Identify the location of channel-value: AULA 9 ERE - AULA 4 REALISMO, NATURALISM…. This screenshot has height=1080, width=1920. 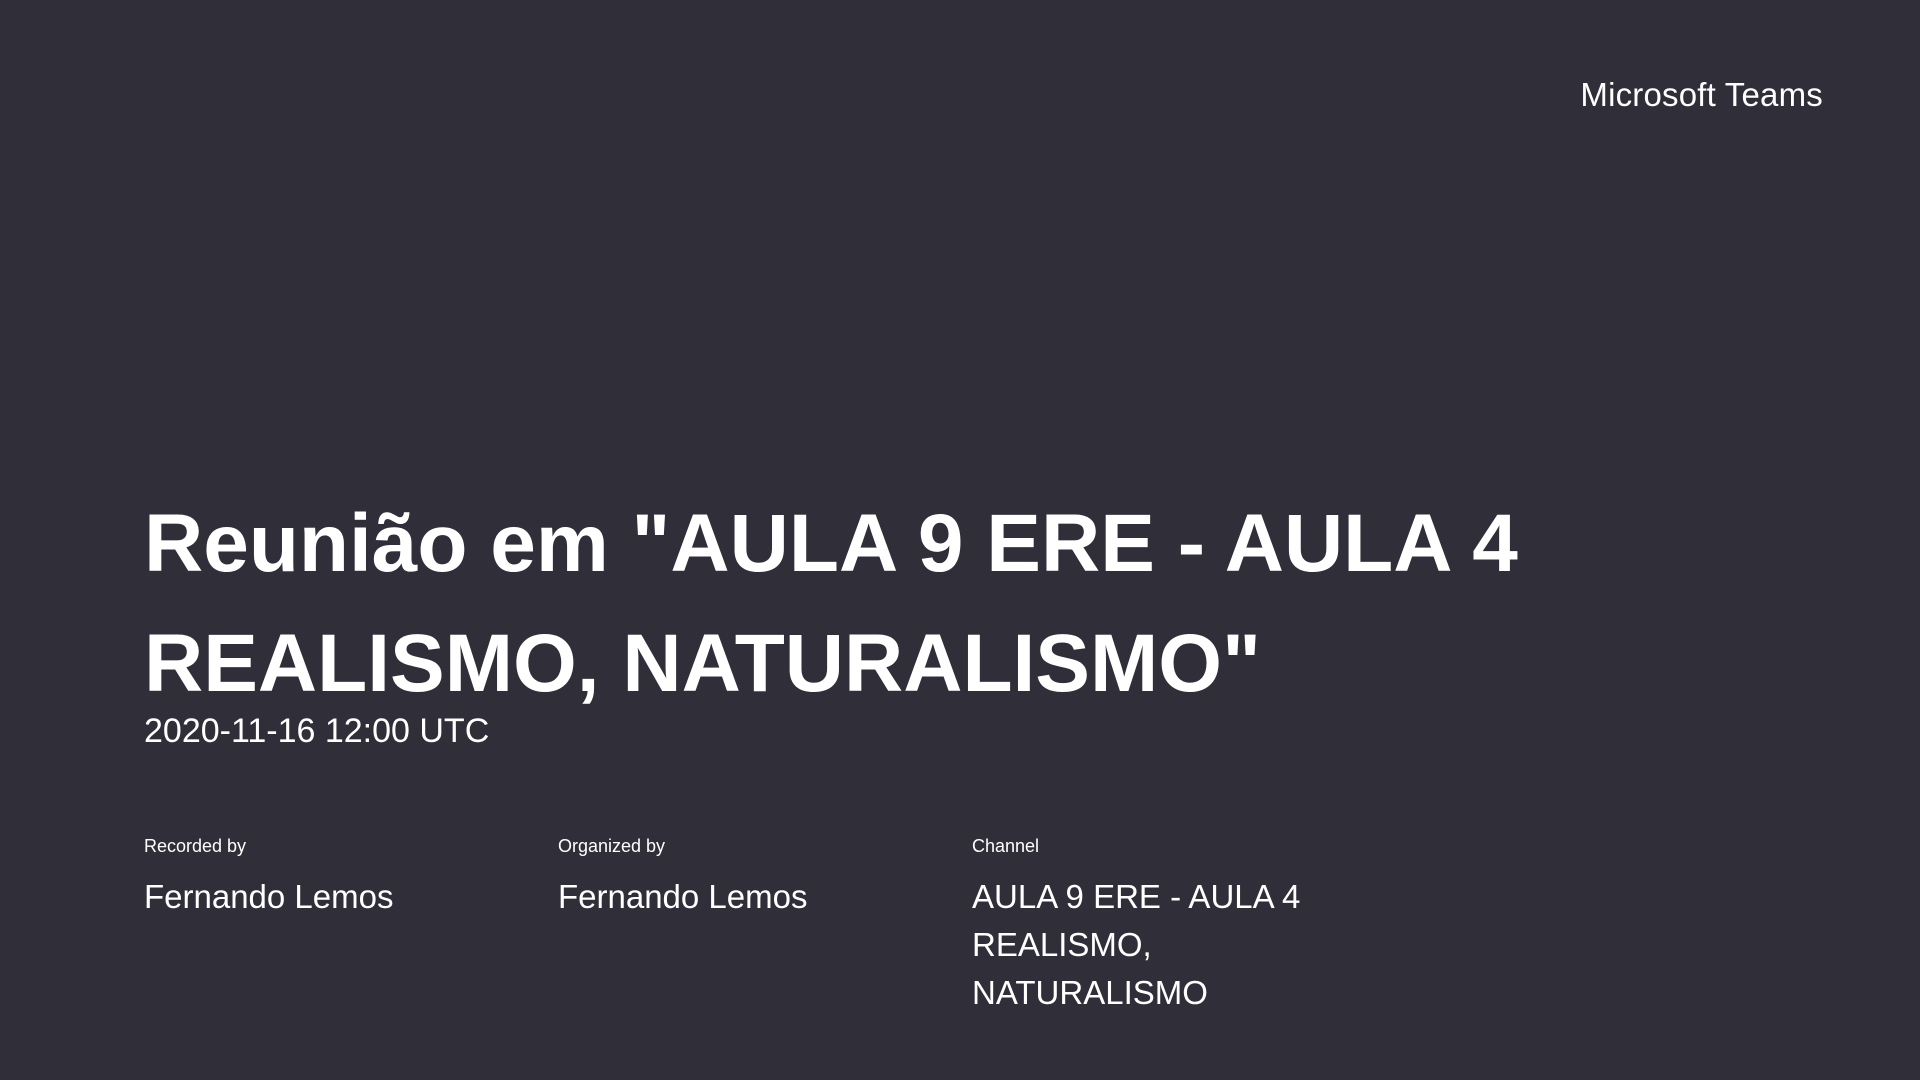
(1136, 944).